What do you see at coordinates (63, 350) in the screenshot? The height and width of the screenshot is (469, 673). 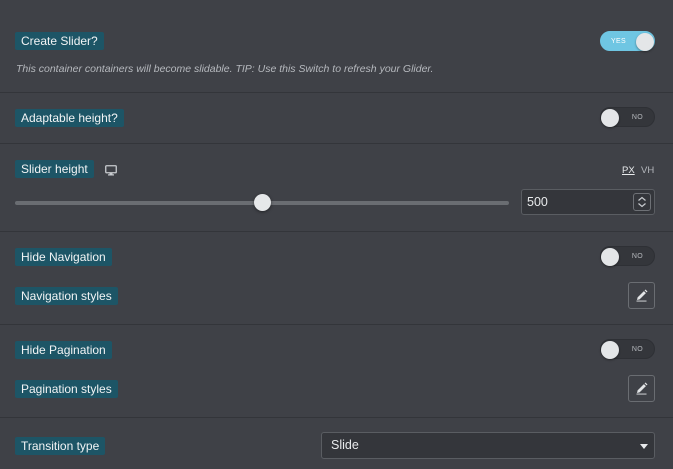 I see `hide-pagination-label: Hide Pagination` at bounding box center [63, 350].